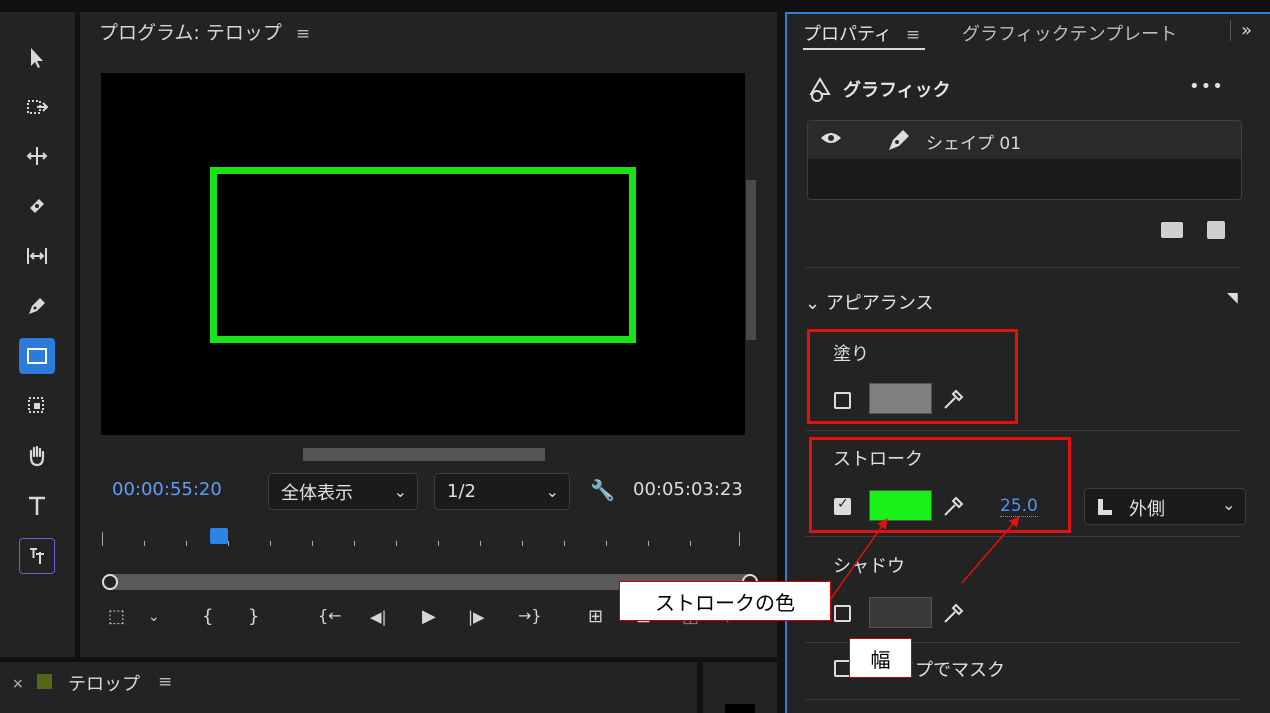 The width and height of the screenshot is (1270, 713). Describe the element at coordinates (37, 506) in the screenshot. I see `type-tool-icon` at that location.